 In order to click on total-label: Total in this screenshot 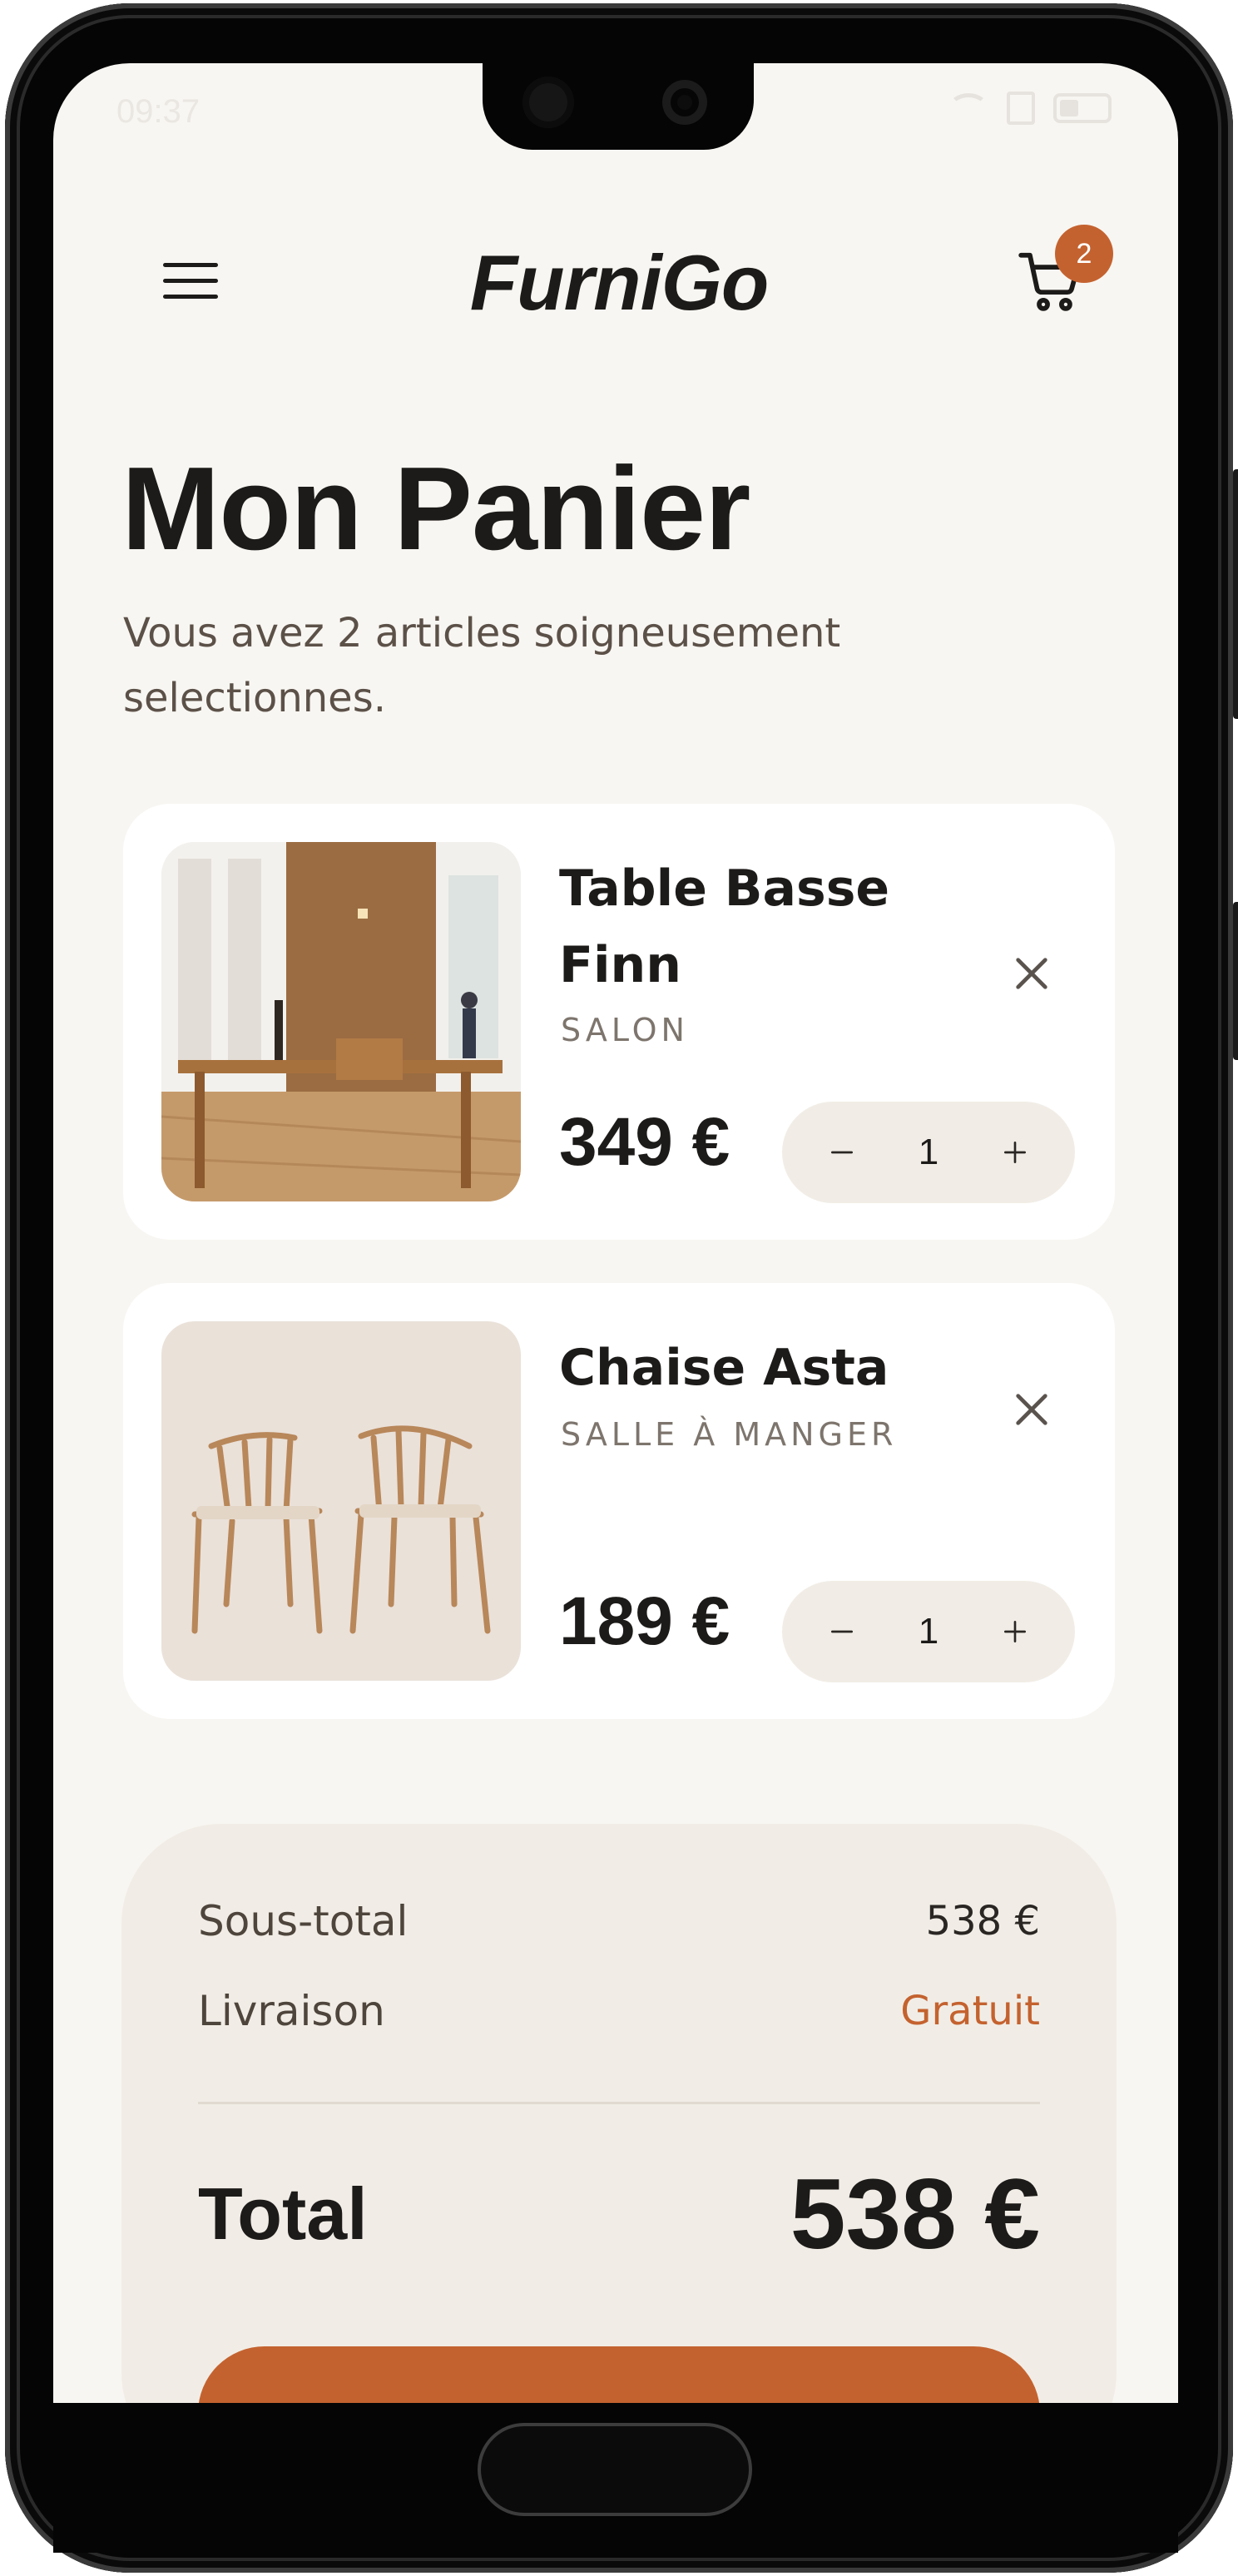, I will do `click(283, 2214)`.